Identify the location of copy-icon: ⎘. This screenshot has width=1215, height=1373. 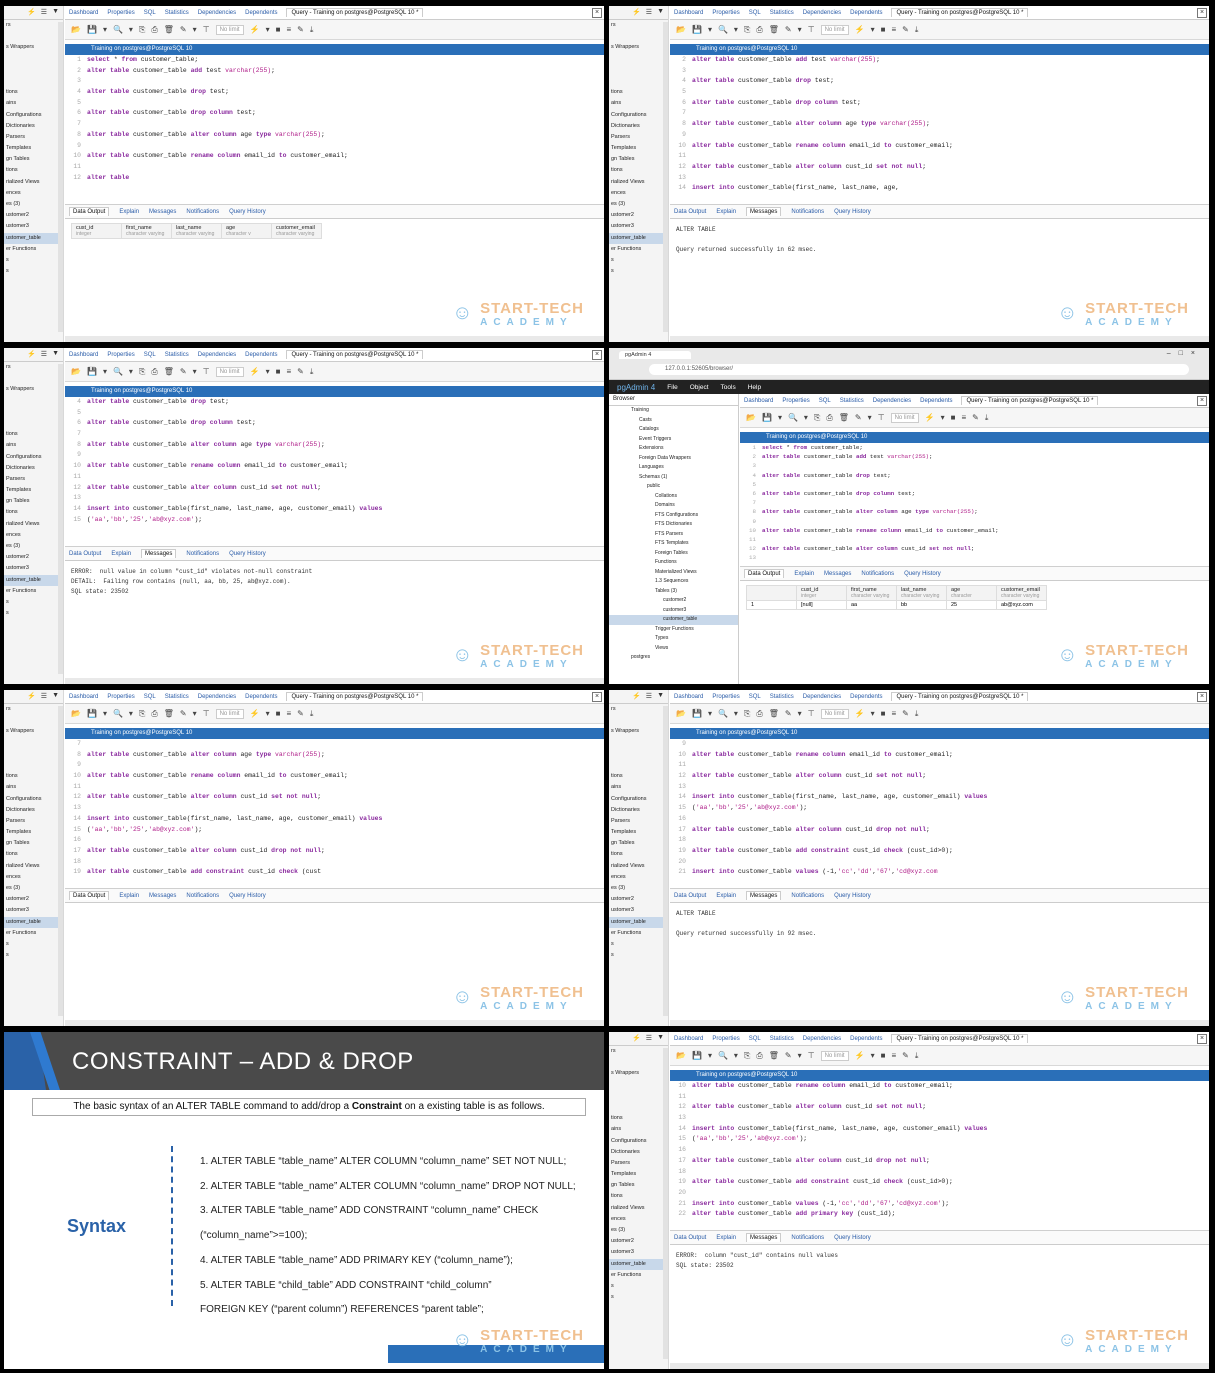
(142, 30).